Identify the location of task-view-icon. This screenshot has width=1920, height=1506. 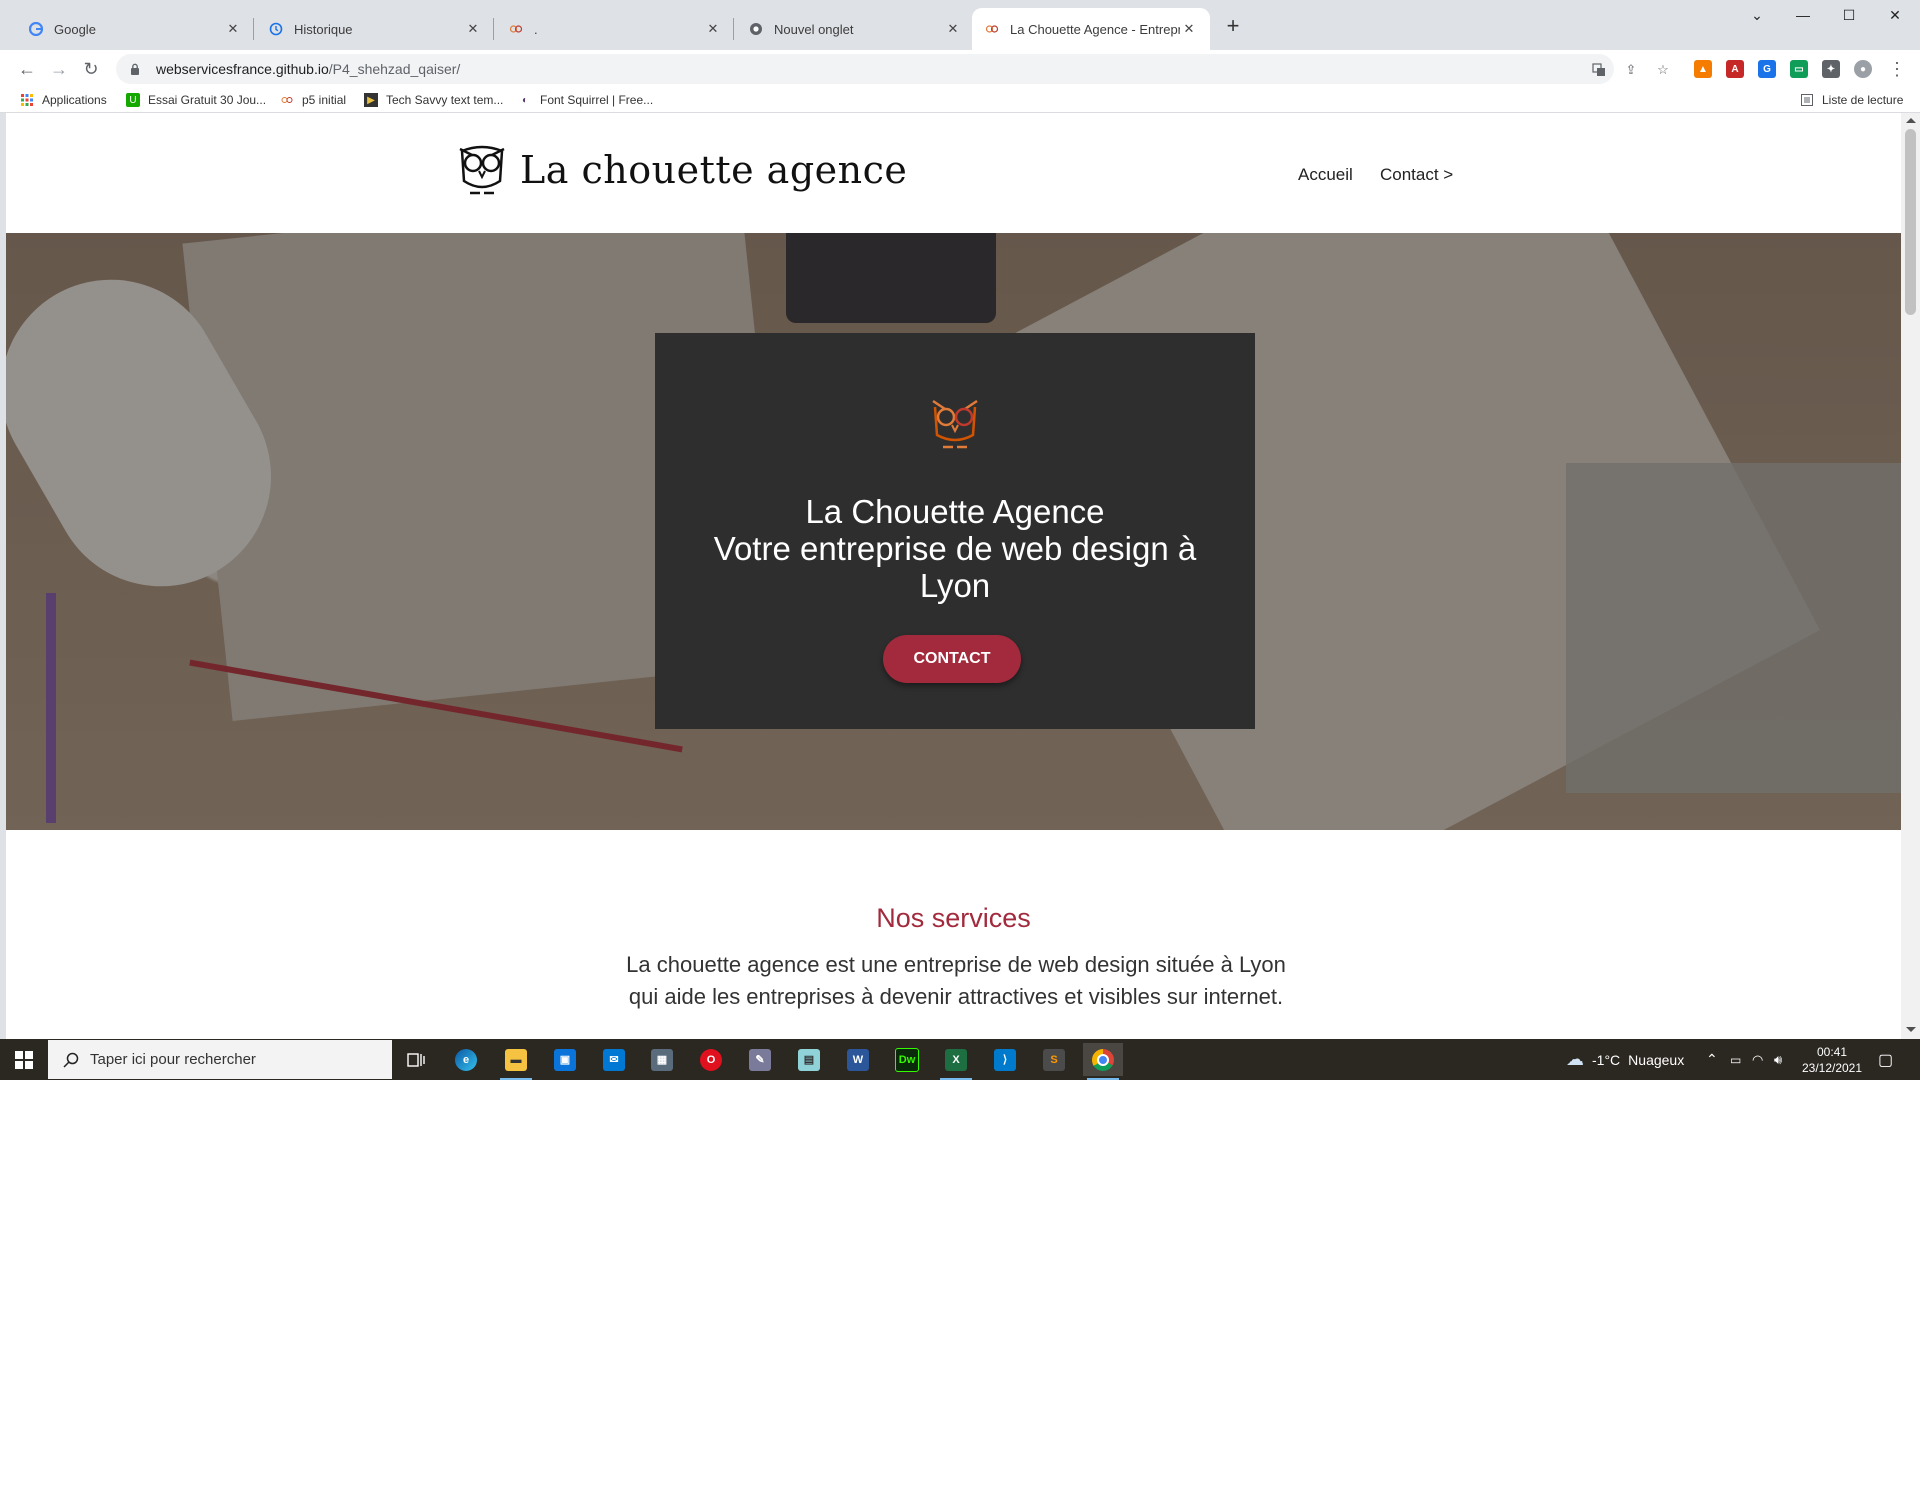
(416, 1059).